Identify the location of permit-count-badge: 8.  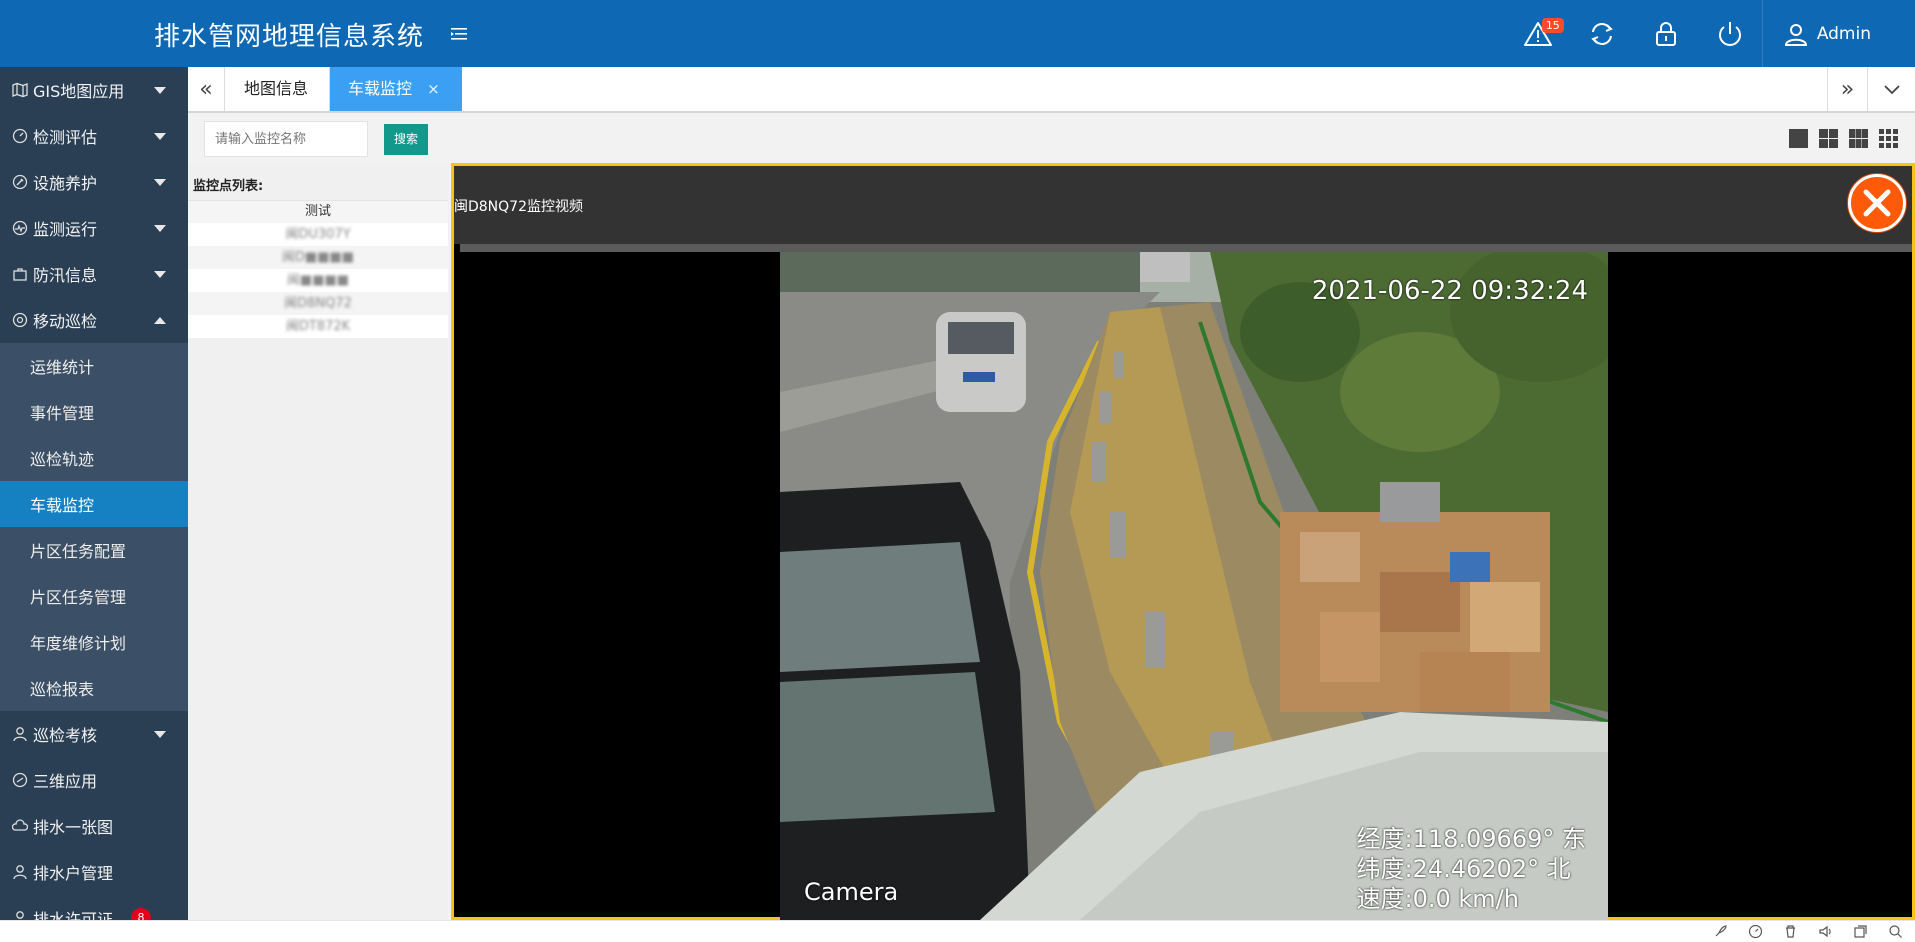
(141, 914).